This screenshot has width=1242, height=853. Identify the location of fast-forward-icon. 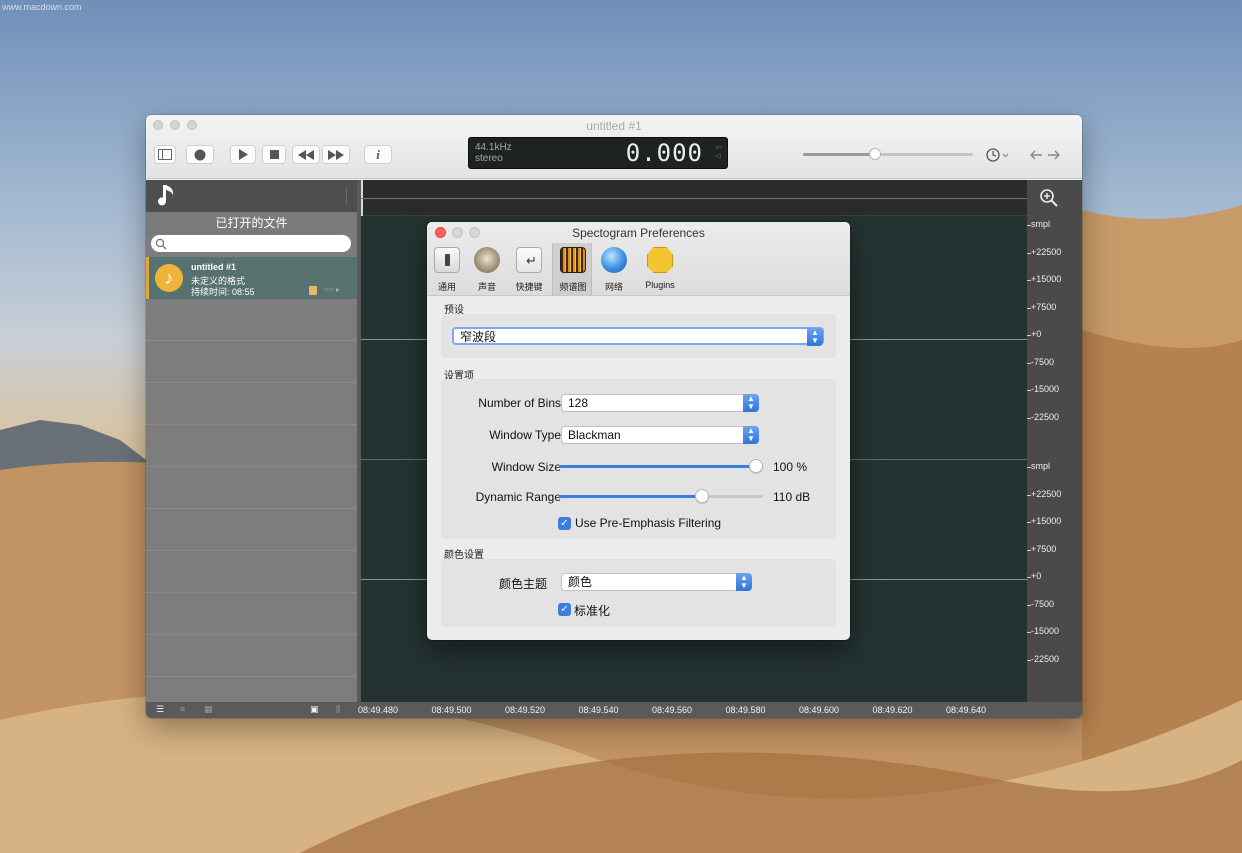
(336, 154).